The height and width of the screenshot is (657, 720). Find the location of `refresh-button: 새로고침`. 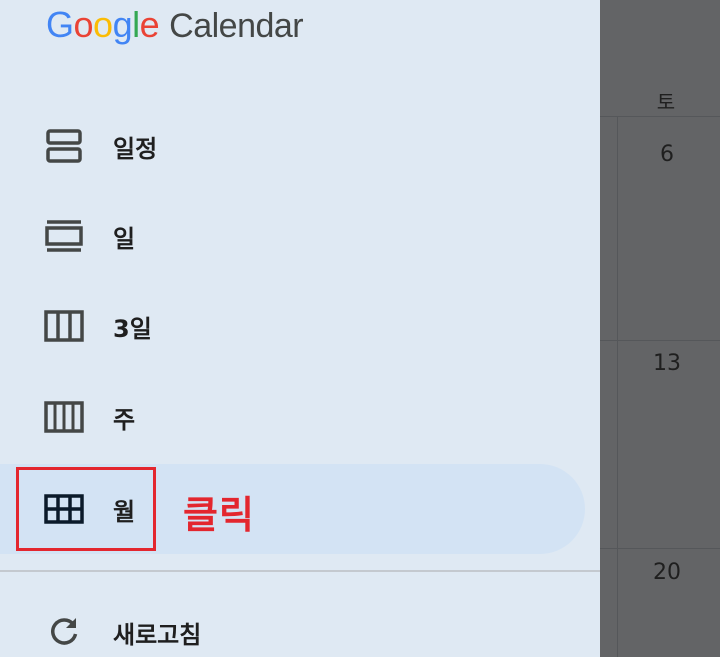

refresh-button: 새로고침 is located at coordinates (292, 622).